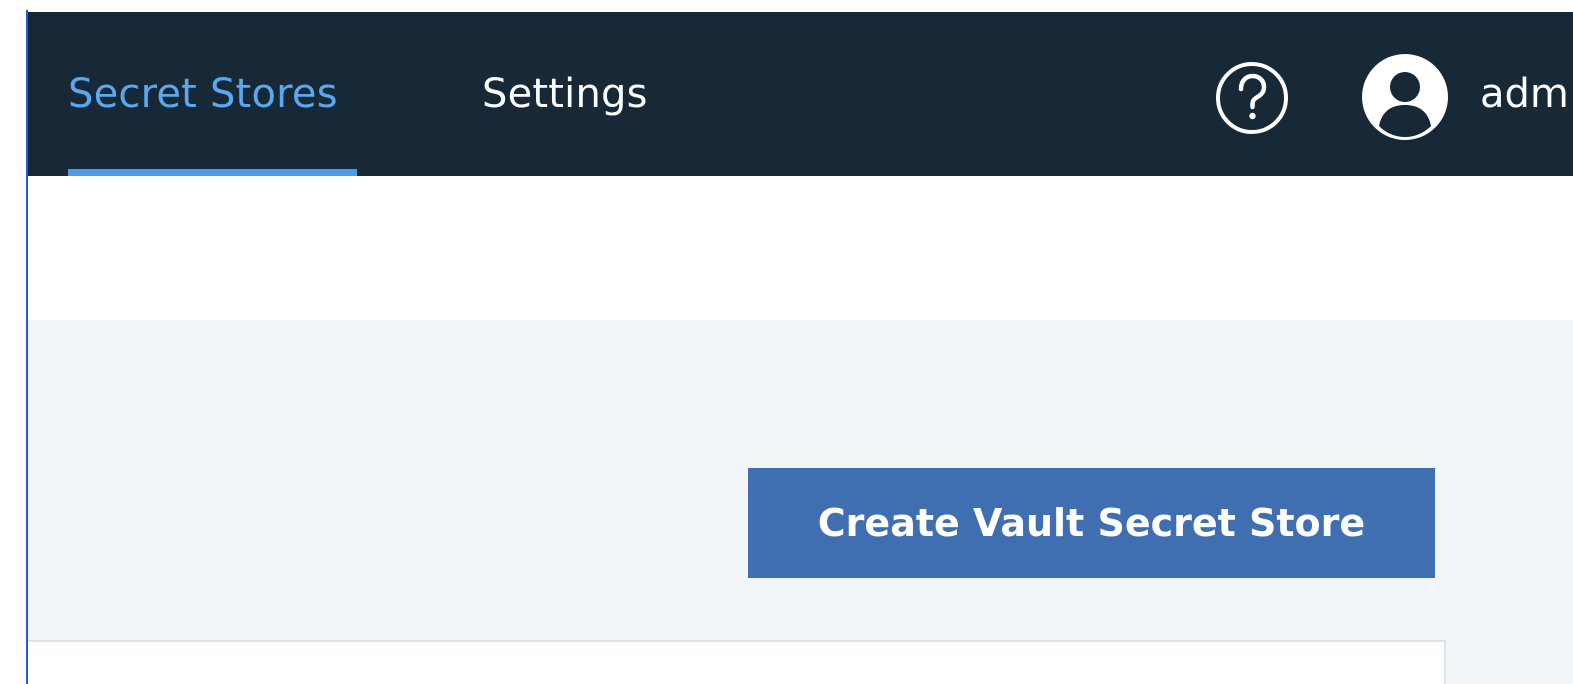 This screenshot has height=684, width=1573. Describe the element at coordinates (1091, 523) in the screenshot. I see `create-vault-secret-store-button: Create Vault Secret Store` at that location.